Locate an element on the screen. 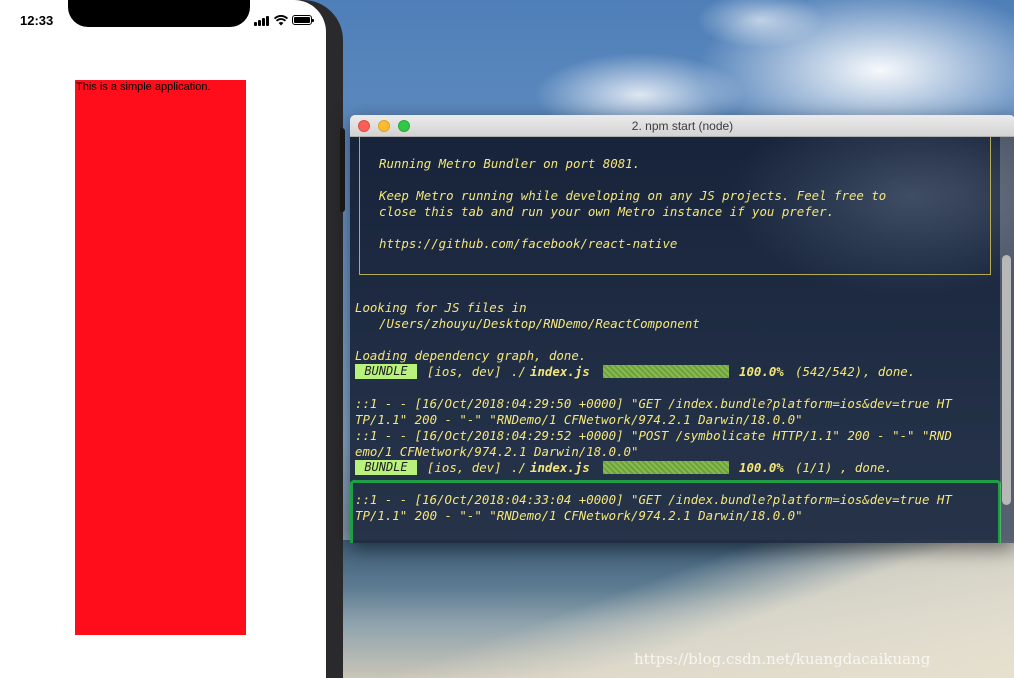  cellular-signal-icon is located at coordinates (262, 21).